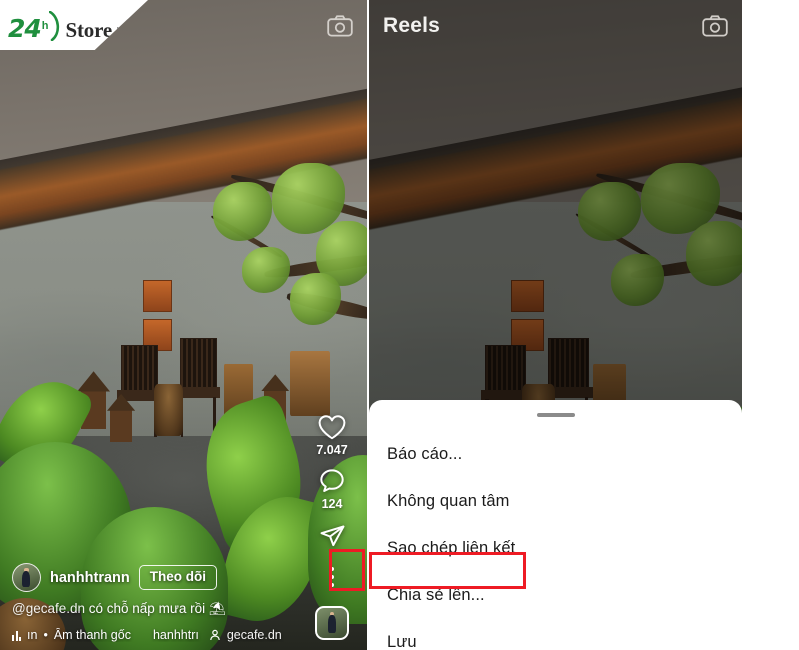  What do you see at coordinates (555, 26) in the screenshot?
I see `right-topbar: Reels` at bounding box center [555, 26].